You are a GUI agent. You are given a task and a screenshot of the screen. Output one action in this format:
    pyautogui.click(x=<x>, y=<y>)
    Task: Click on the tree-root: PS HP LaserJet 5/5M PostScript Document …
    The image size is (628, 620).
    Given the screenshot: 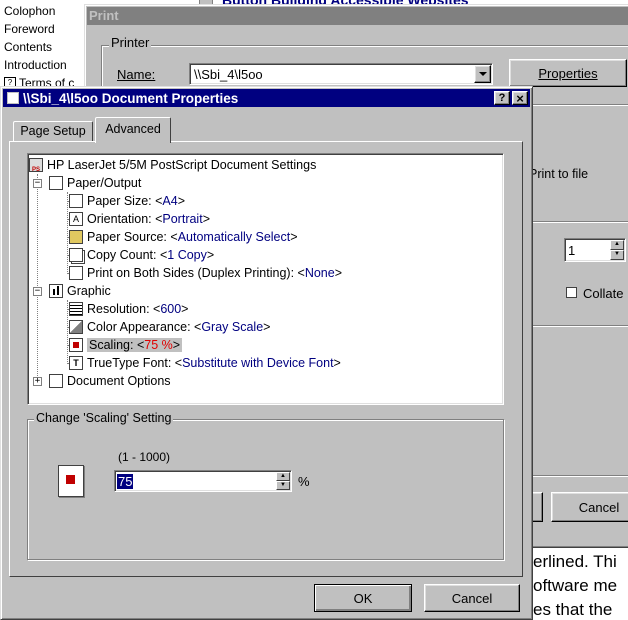 What is the action you would take?
    pyautogui.click(x=172, y=165)
    